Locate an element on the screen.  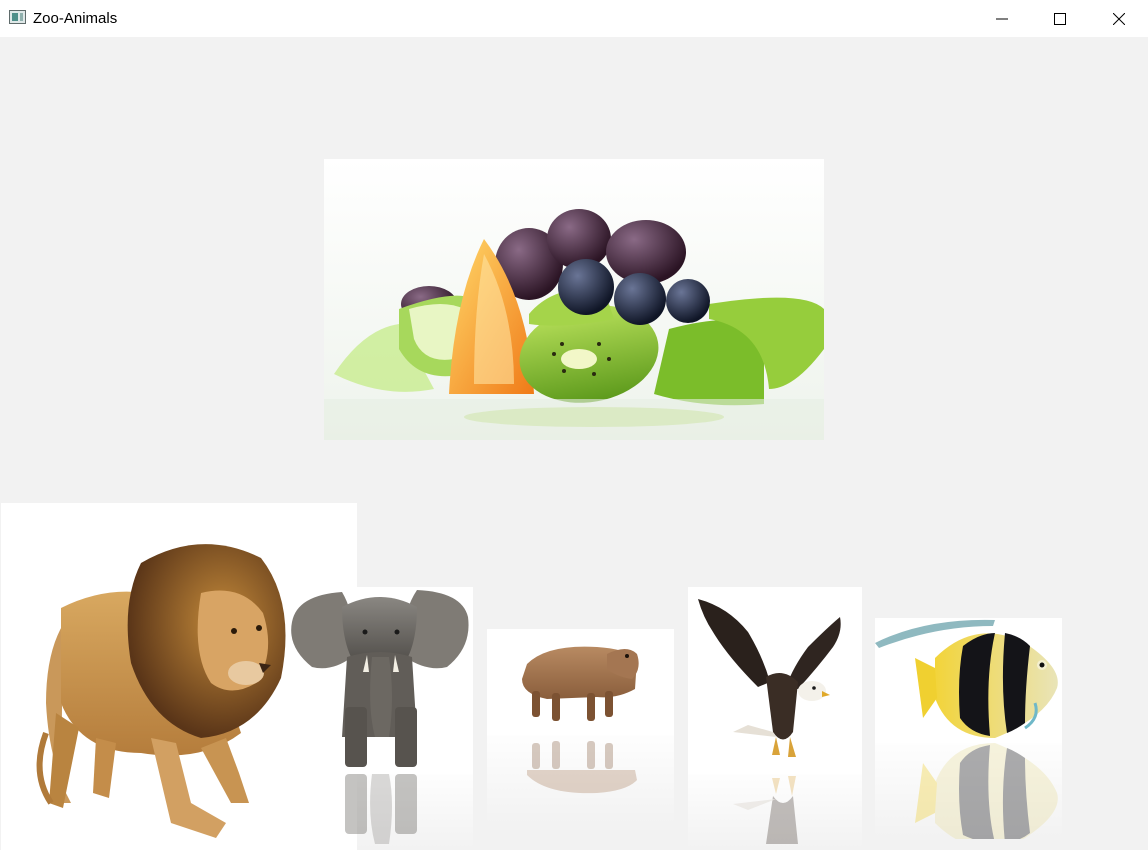
maximize-button is located at coordinates (1060, 18).